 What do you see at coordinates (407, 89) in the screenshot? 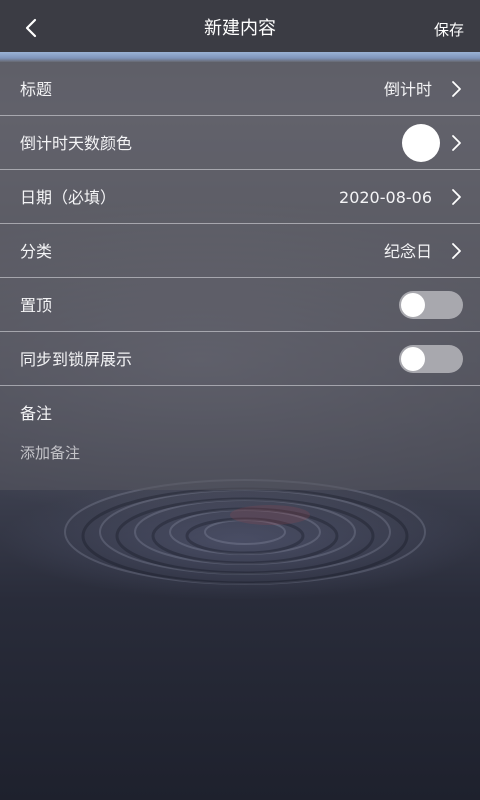
I see `row-value: 倒计时` at bounding box center [407, 89].